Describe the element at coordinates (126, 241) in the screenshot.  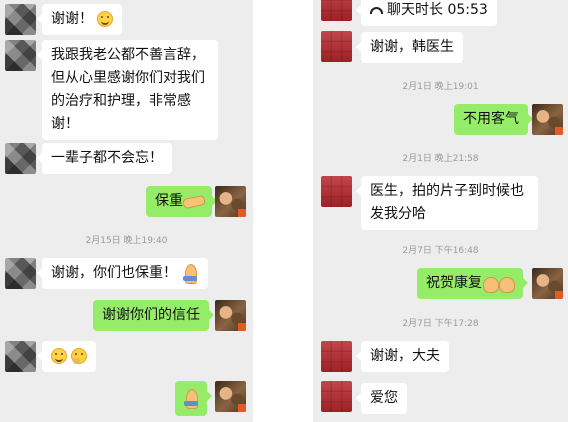
I see `timestamp: 2月15日 晚上19:40` at that location.